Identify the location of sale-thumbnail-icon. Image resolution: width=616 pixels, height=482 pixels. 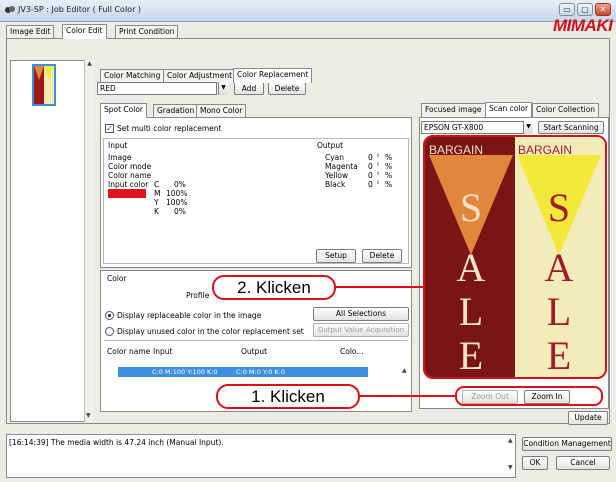
(44, 85).